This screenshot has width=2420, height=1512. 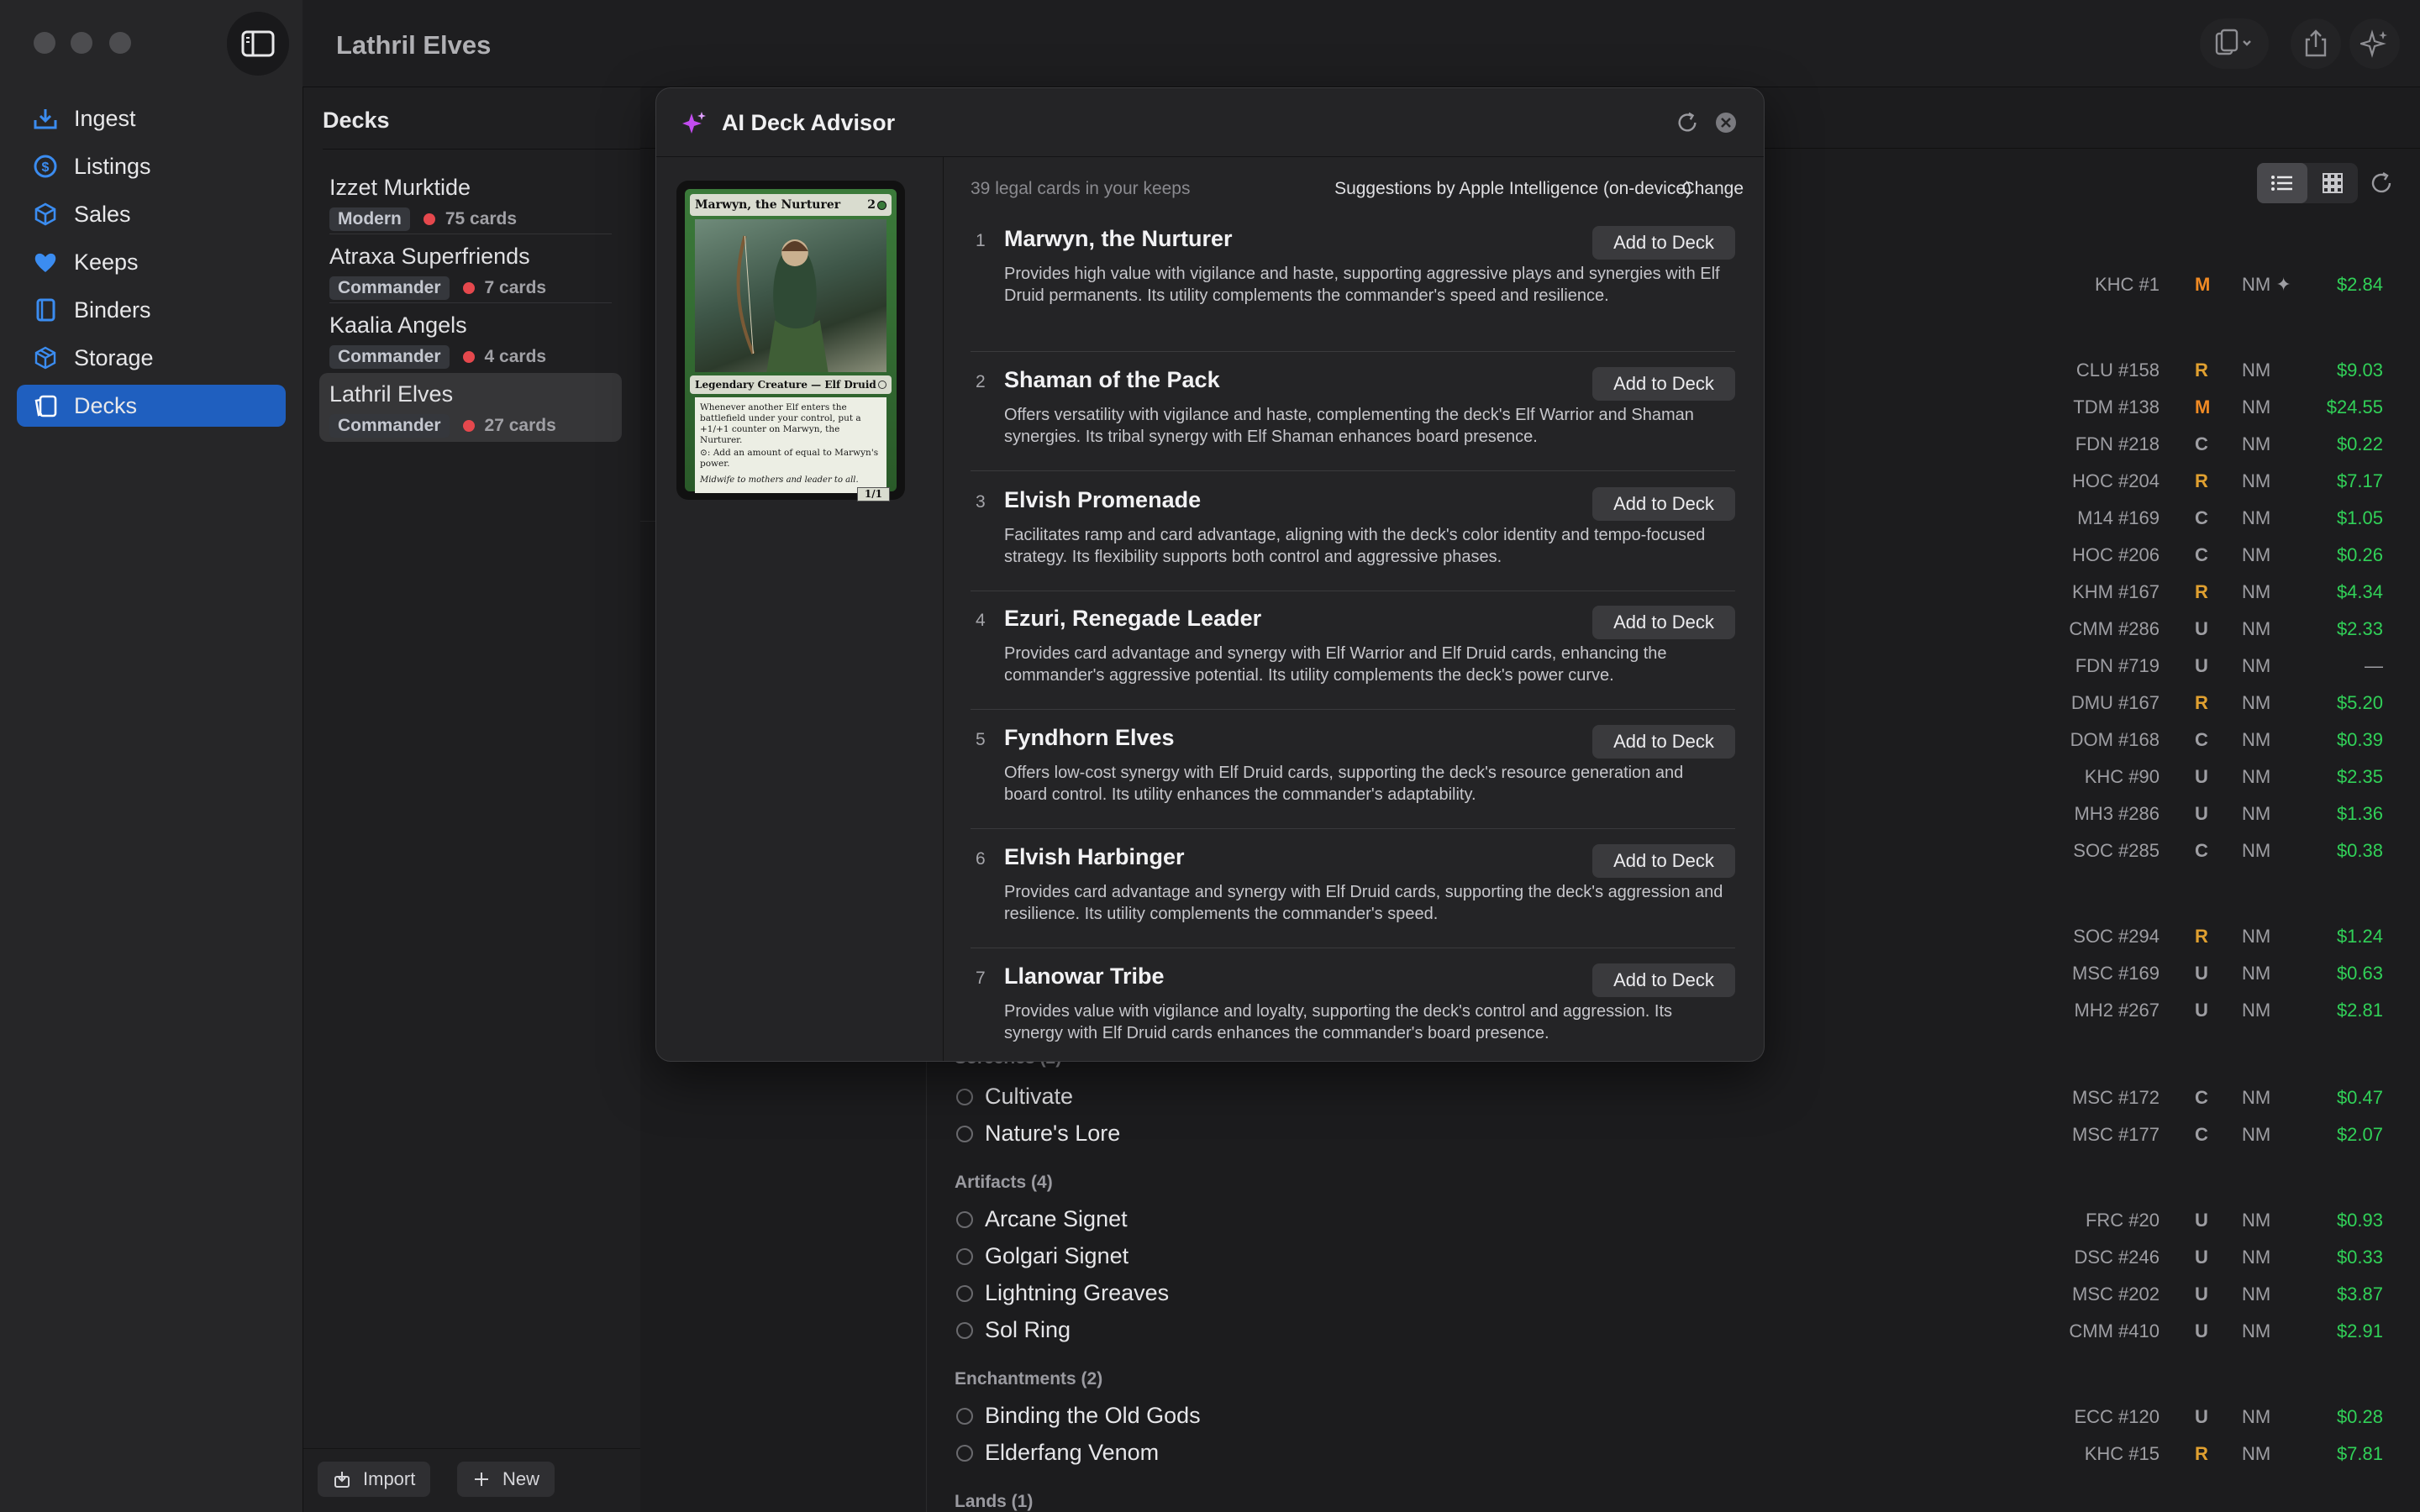 What do you see at coordinates (1672, 1221) in the screenshot?
I see `table-row: Arcane Signet FRC #20 U NM $0.93` at bounding box center [1672, 1221].